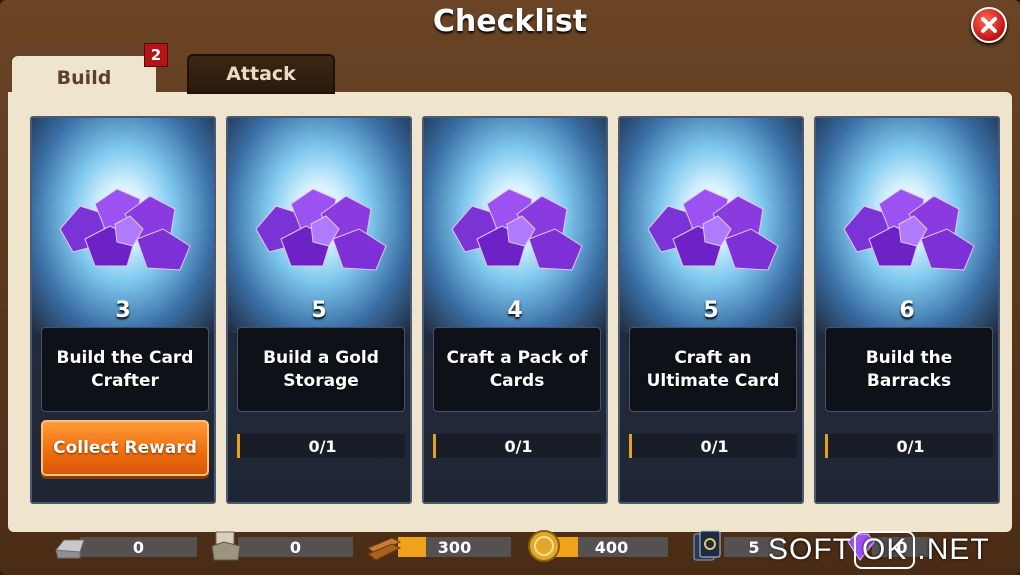 The height and width of the screenshot is (575, 1020). I want to click on gold-resource-bar: 400, so click(611, 547).